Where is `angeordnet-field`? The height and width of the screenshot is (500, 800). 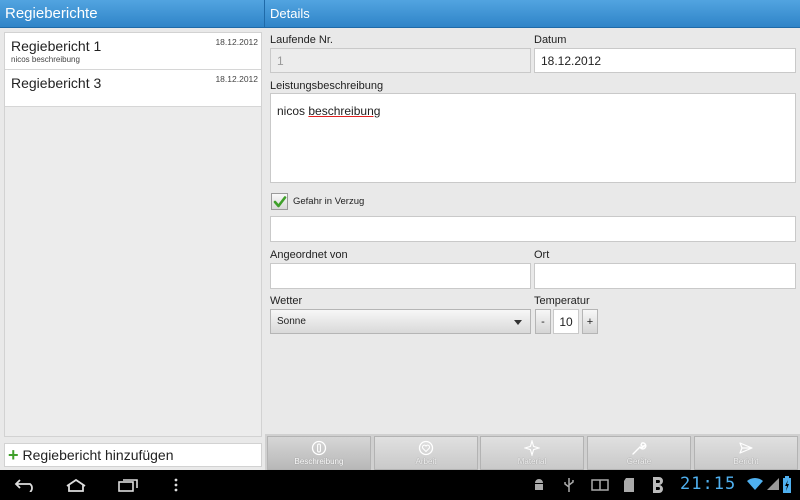
angeordnet-field is located at coordinates (400, 276).